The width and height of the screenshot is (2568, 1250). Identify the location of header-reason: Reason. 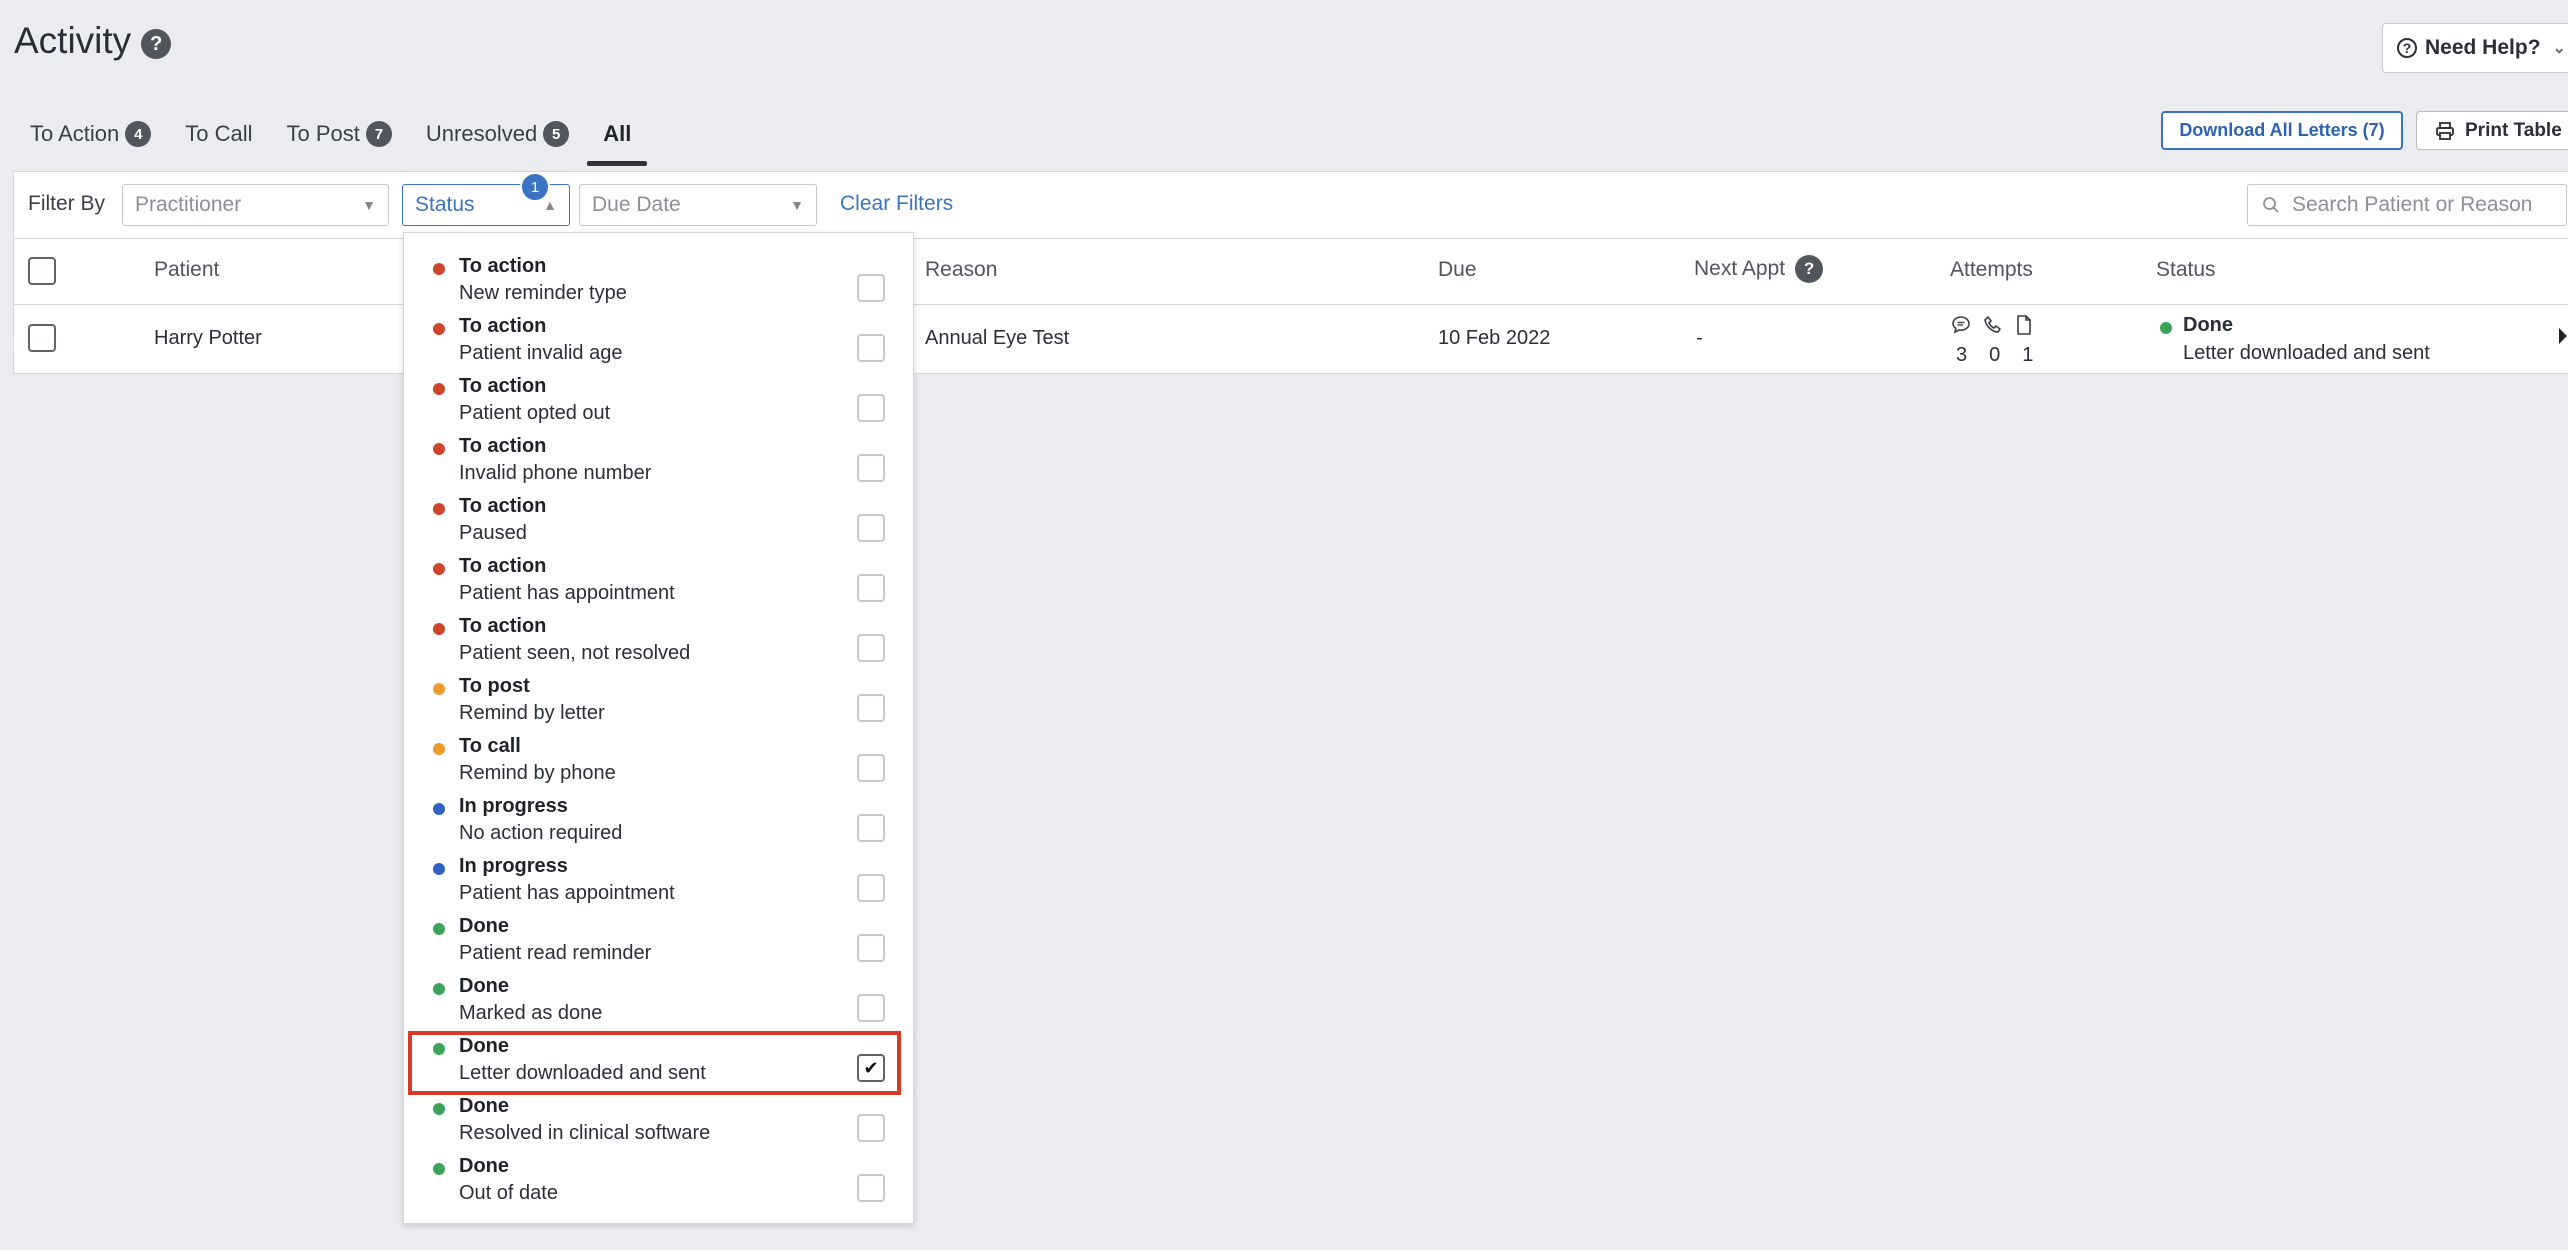
(961, 270).